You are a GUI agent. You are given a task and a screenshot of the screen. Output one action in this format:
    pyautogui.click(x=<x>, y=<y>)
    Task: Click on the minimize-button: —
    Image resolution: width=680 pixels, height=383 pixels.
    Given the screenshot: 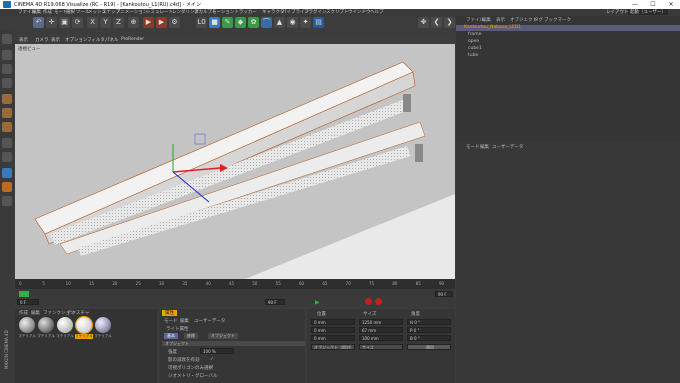 What is the action you would take?
    pyautogui.click(x=635, y=4)
    